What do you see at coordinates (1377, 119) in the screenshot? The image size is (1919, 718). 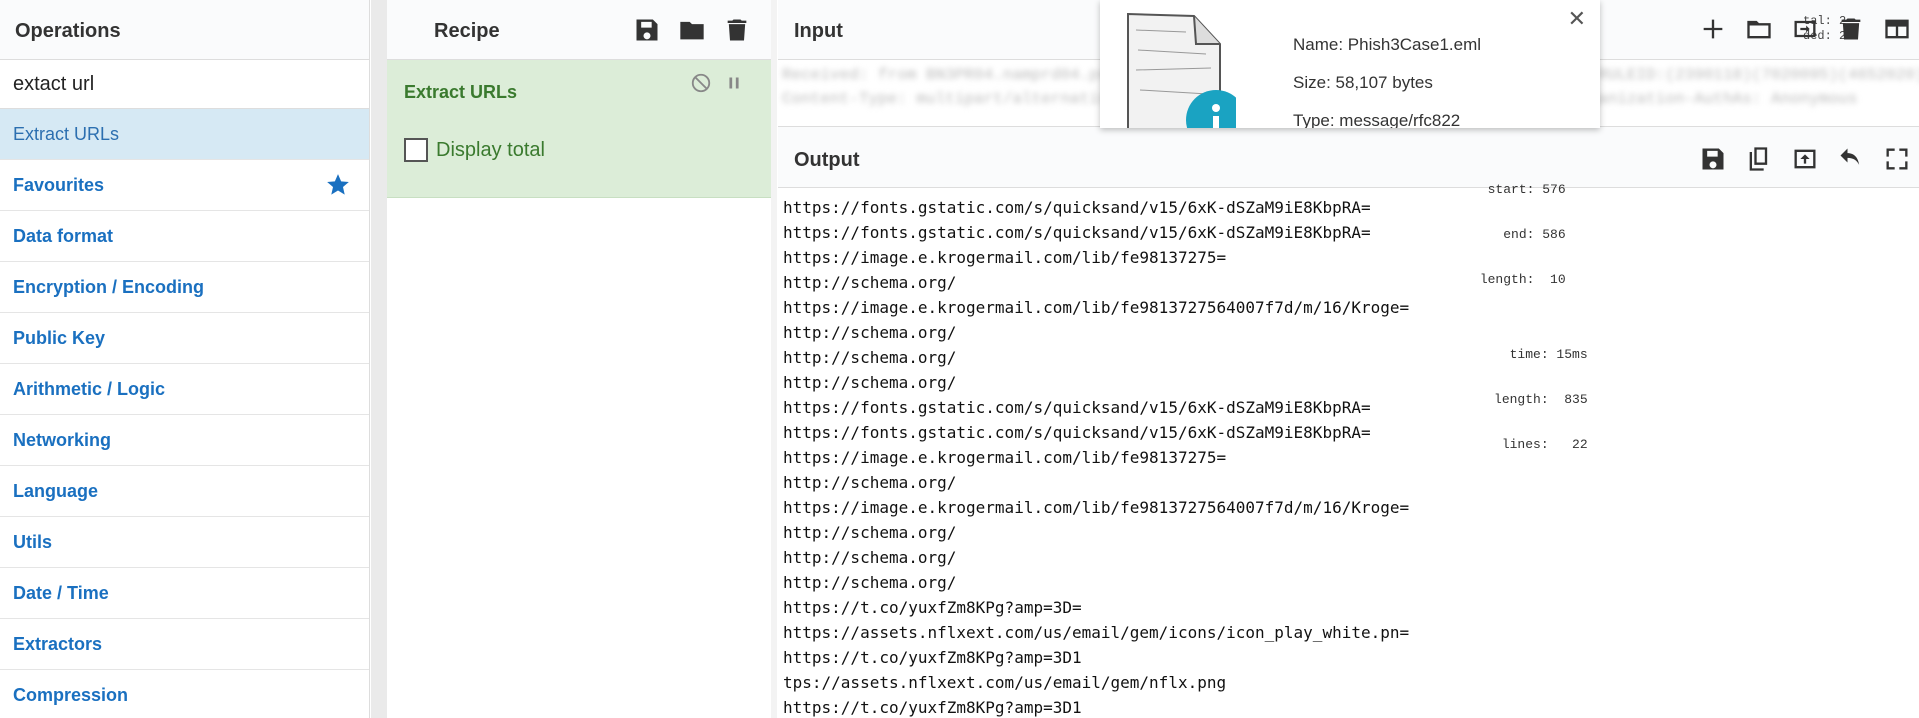 I see `file-type: Type: message/rfc822` at bounding box center [1377, 119].